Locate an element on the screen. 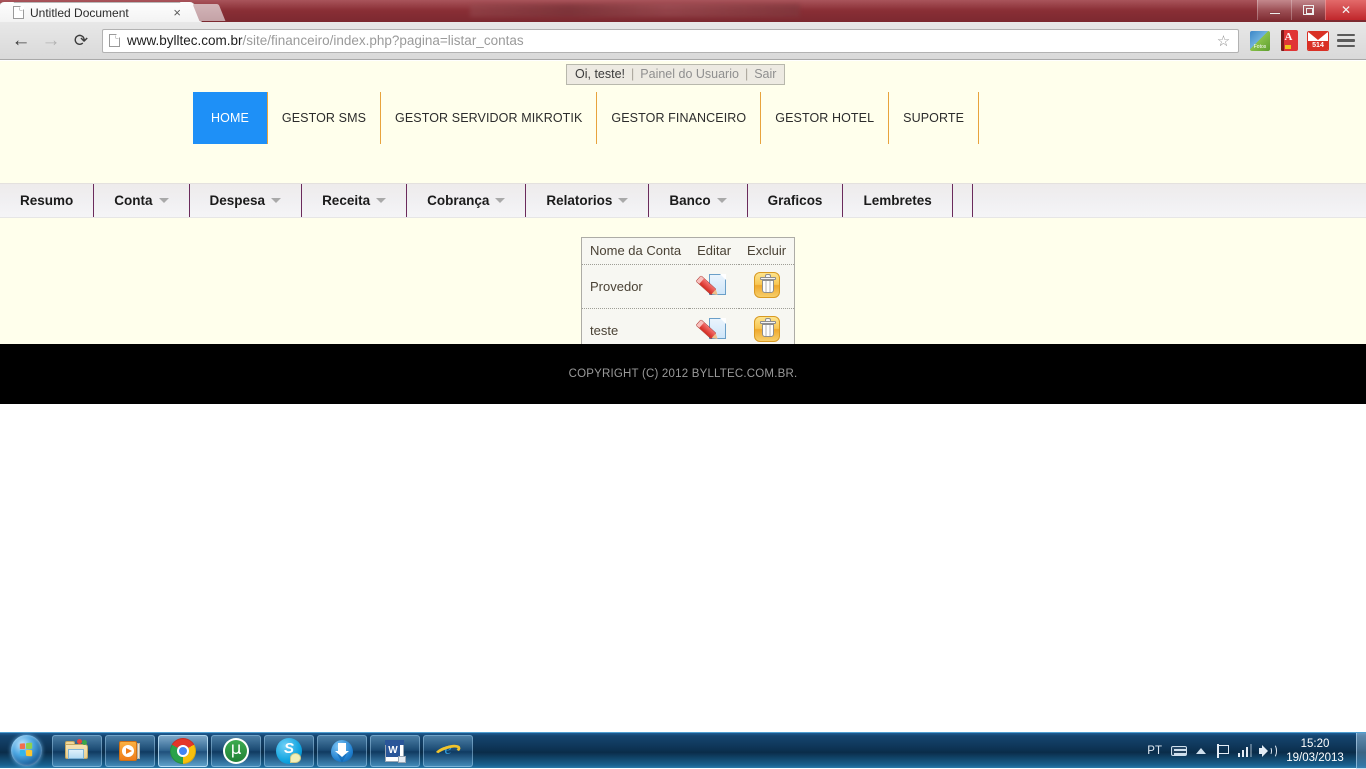 The width and height of the screenshot is (1366, 769). taskbar-google-chrome is located at coordinates (183, 751).